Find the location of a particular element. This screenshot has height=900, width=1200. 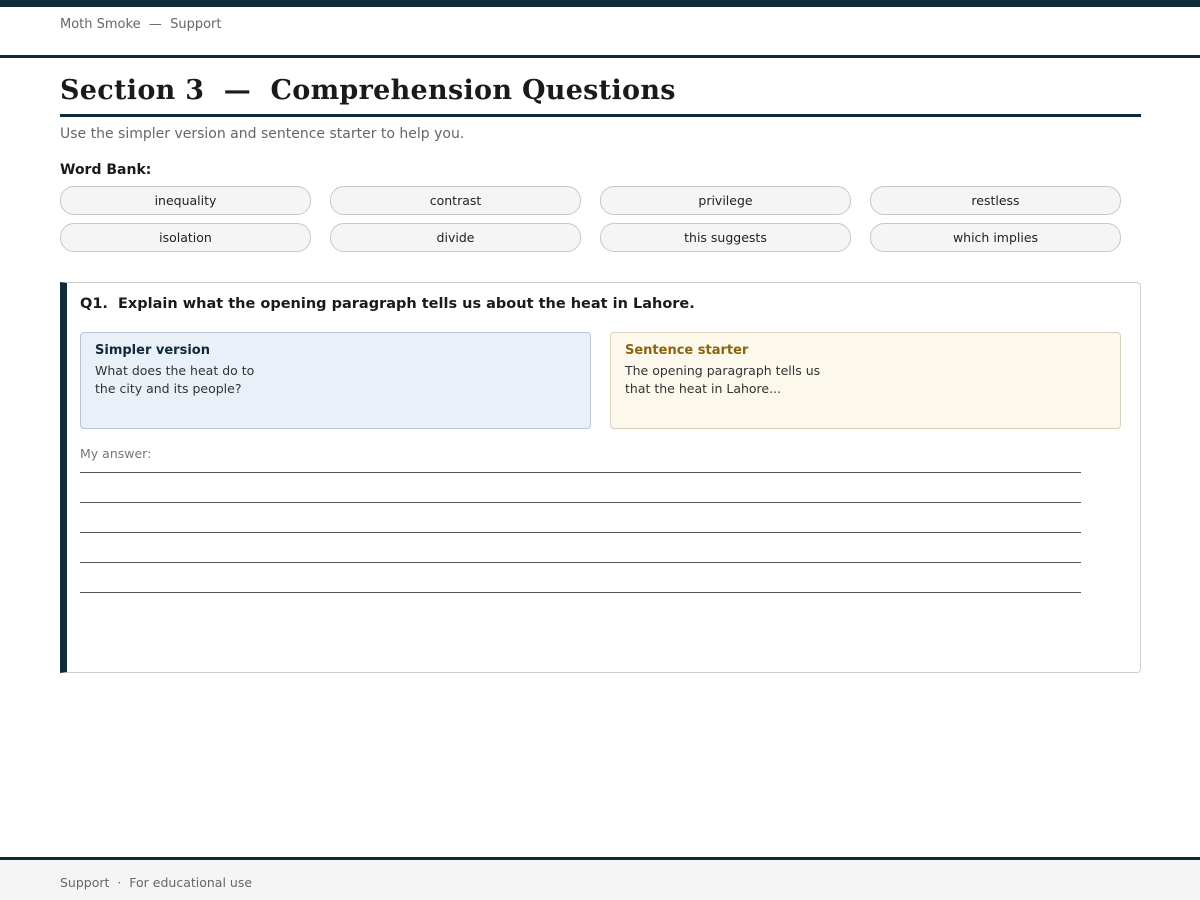

sentence-starter-heading: Sentence starter is located at coordinates (687, 350).